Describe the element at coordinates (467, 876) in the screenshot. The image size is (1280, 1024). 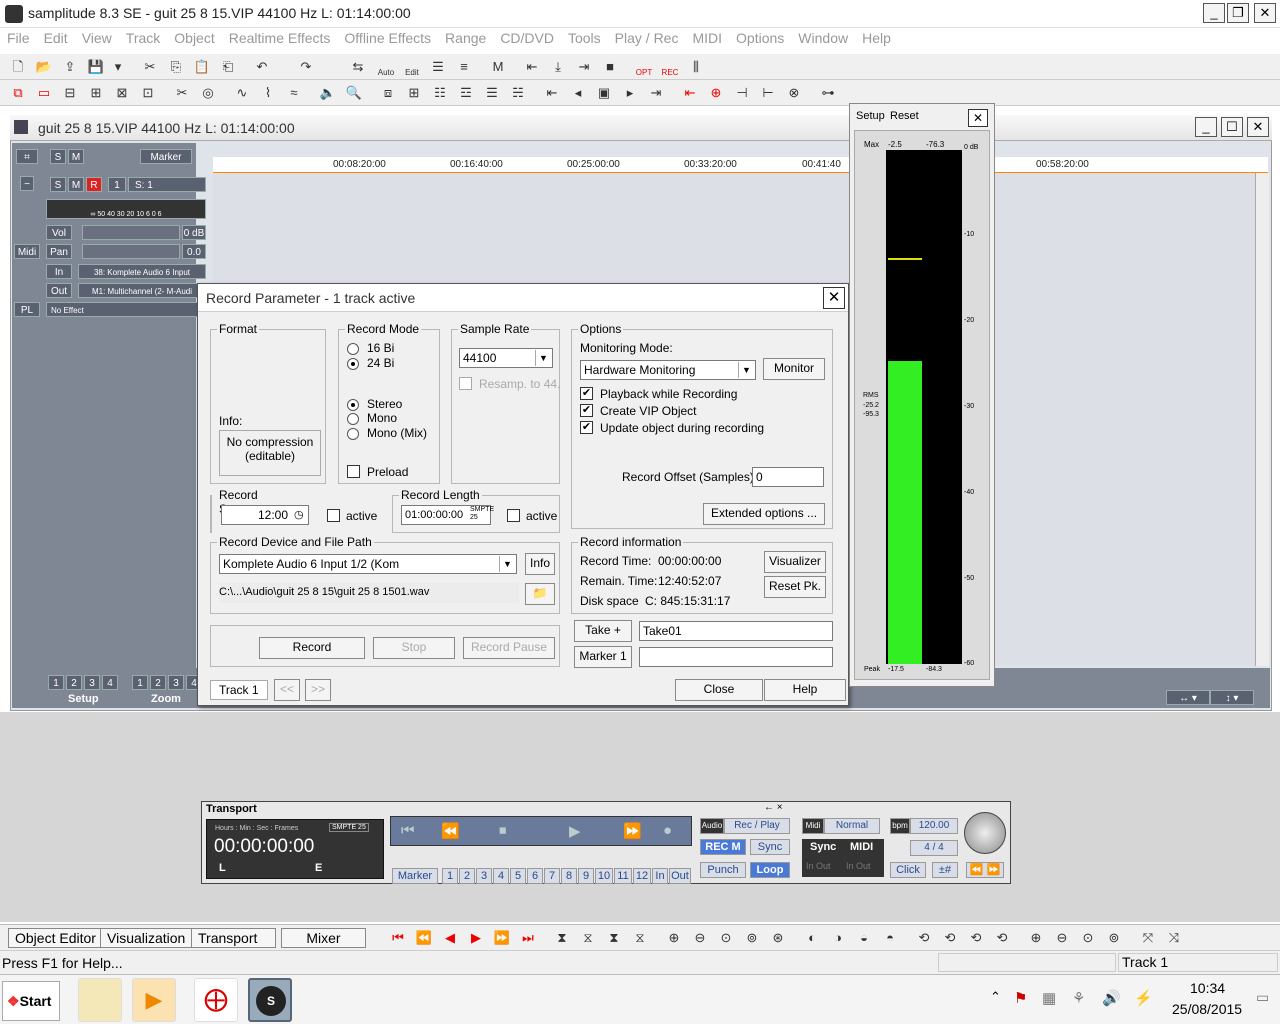
I see `marker-2-button: 2` at that location.